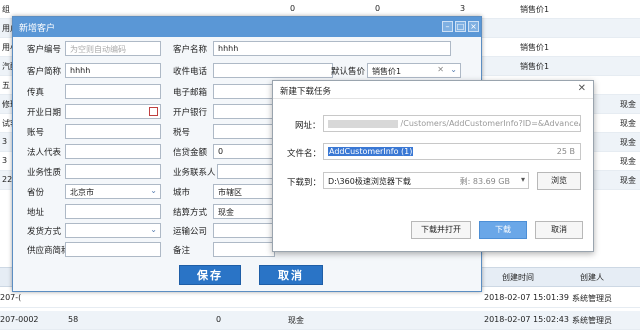 The height and width of the screenshot is (330, 640). I want to click on tax-label: 税号, so click(182, 133).